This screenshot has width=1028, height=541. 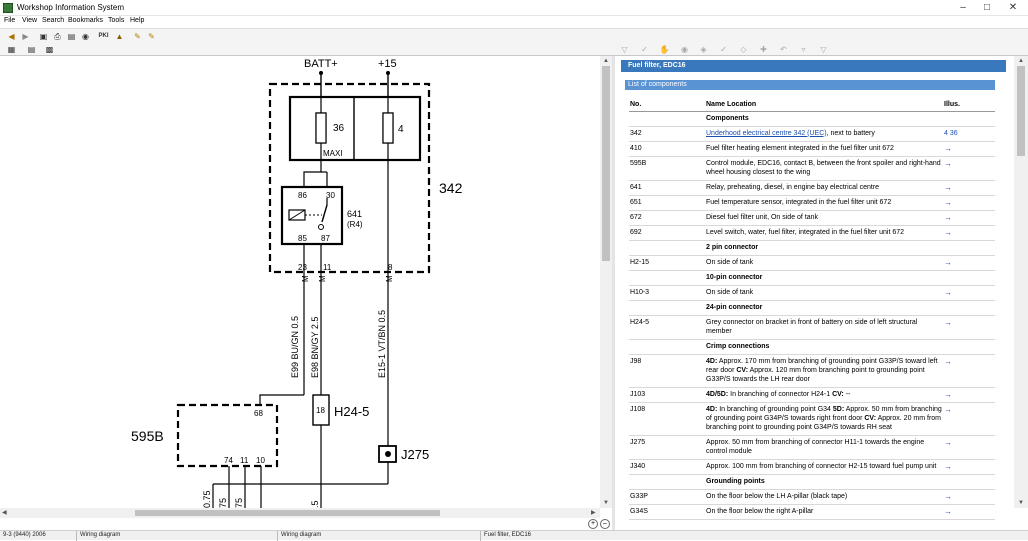 I want to click on menu-search: Search, so click(x=53, y=20).